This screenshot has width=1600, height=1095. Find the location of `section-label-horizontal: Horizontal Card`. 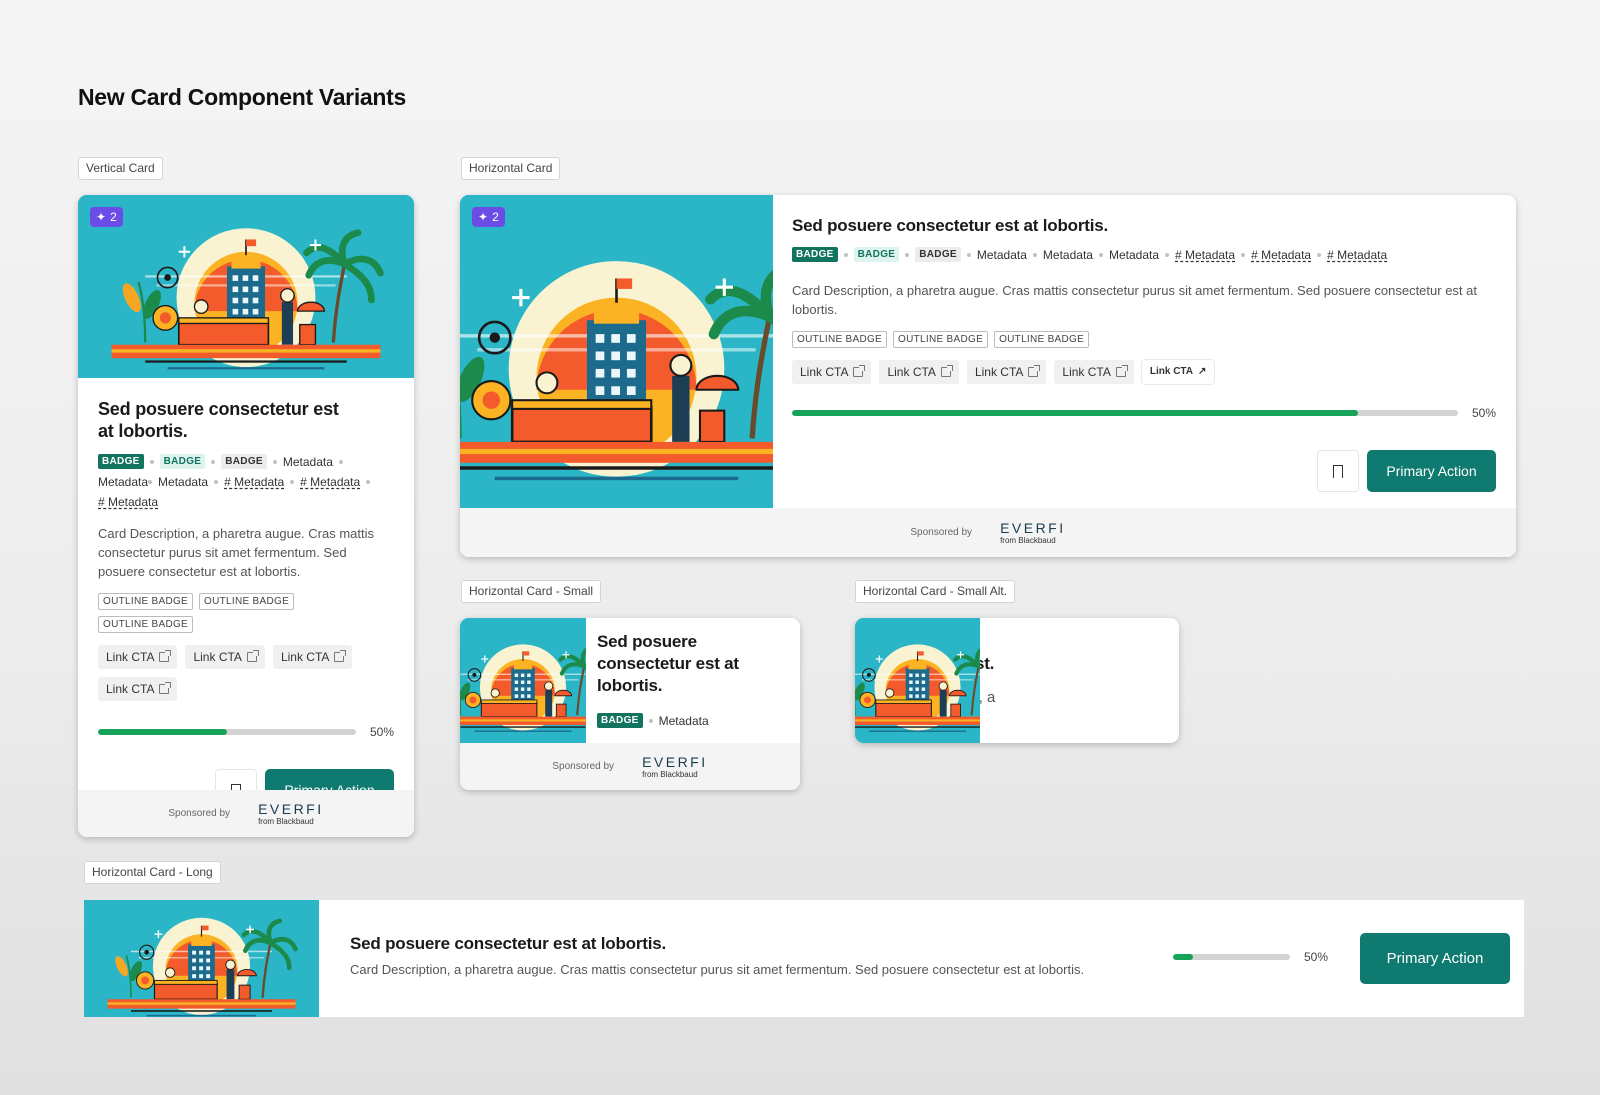

section-label-horizontal: Horizontal Card is located at coordinates (511, 168).